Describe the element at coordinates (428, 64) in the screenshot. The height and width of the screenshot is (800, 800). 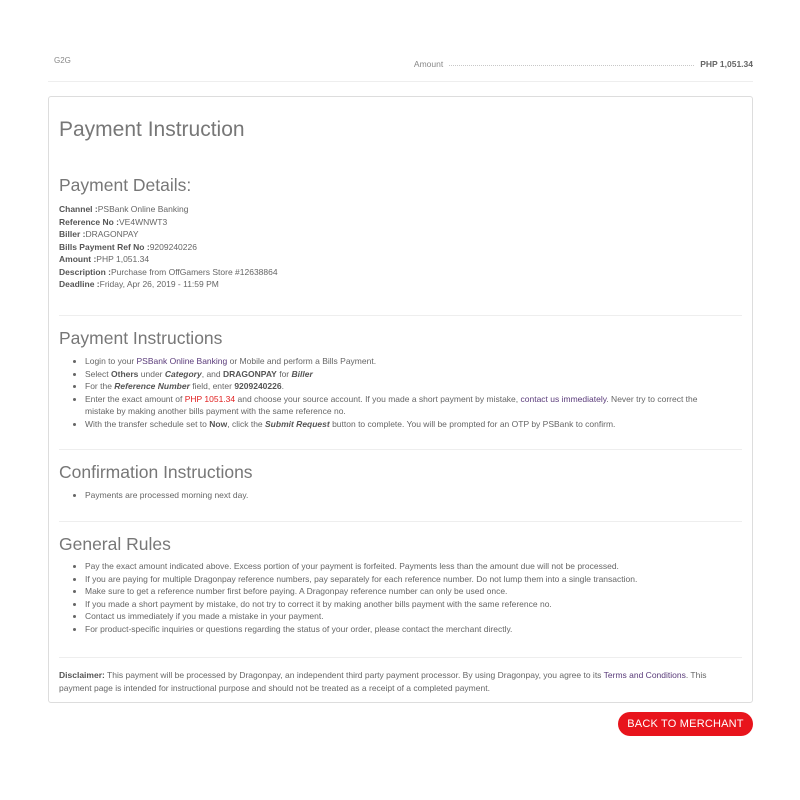
I see `amount-label: Amount` at that location.